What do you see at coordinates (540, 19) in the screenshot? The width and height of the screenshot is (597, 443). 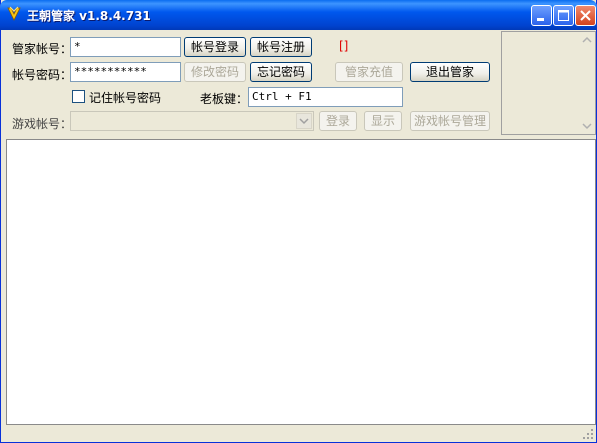 I see `minimize-icon` at bounding box center [540, 19].